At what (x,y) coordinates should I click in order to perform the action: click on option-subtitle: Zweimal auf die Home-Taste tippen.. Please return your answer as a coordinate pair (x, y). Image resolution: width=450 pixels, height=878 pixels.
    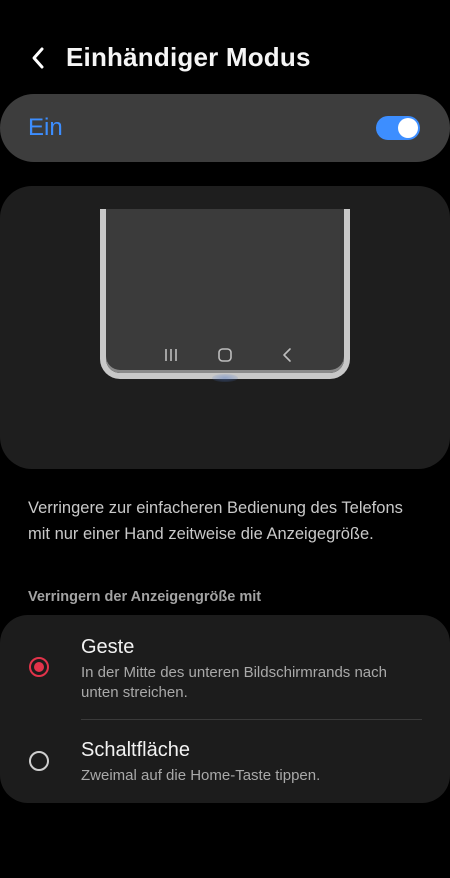
    Looking at the image, I should click on (201, 775).